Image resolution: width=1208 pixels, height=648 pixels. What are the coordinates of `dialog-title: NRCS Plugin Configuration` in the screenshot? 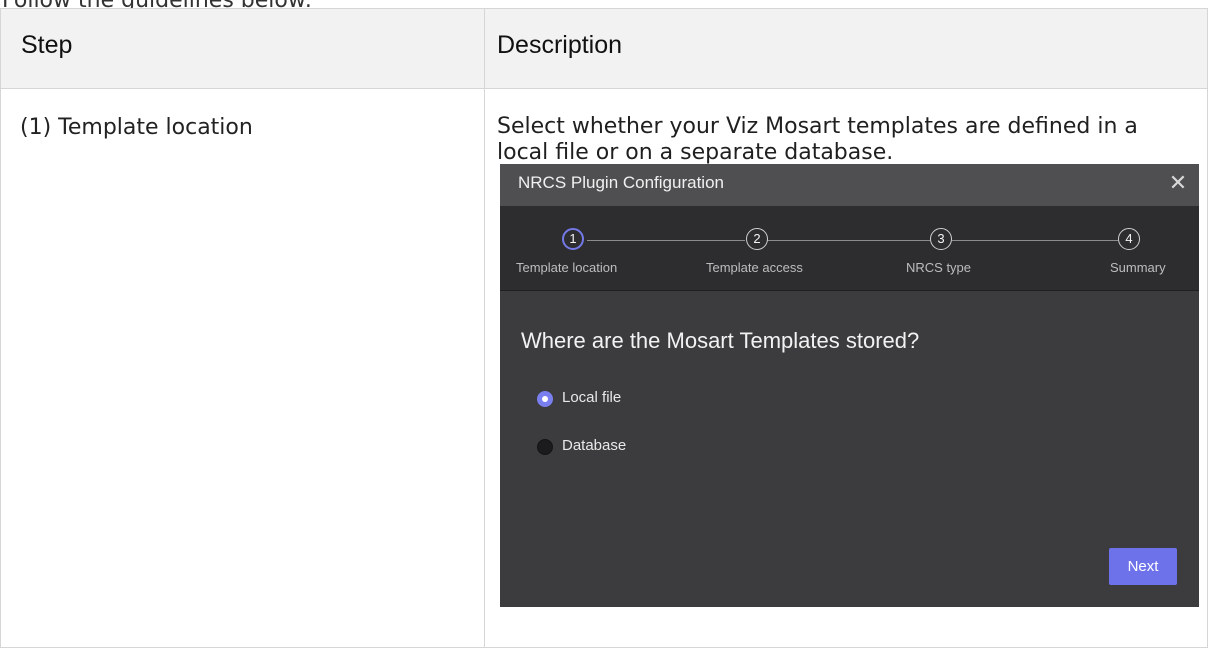 It's located at (621, 182).